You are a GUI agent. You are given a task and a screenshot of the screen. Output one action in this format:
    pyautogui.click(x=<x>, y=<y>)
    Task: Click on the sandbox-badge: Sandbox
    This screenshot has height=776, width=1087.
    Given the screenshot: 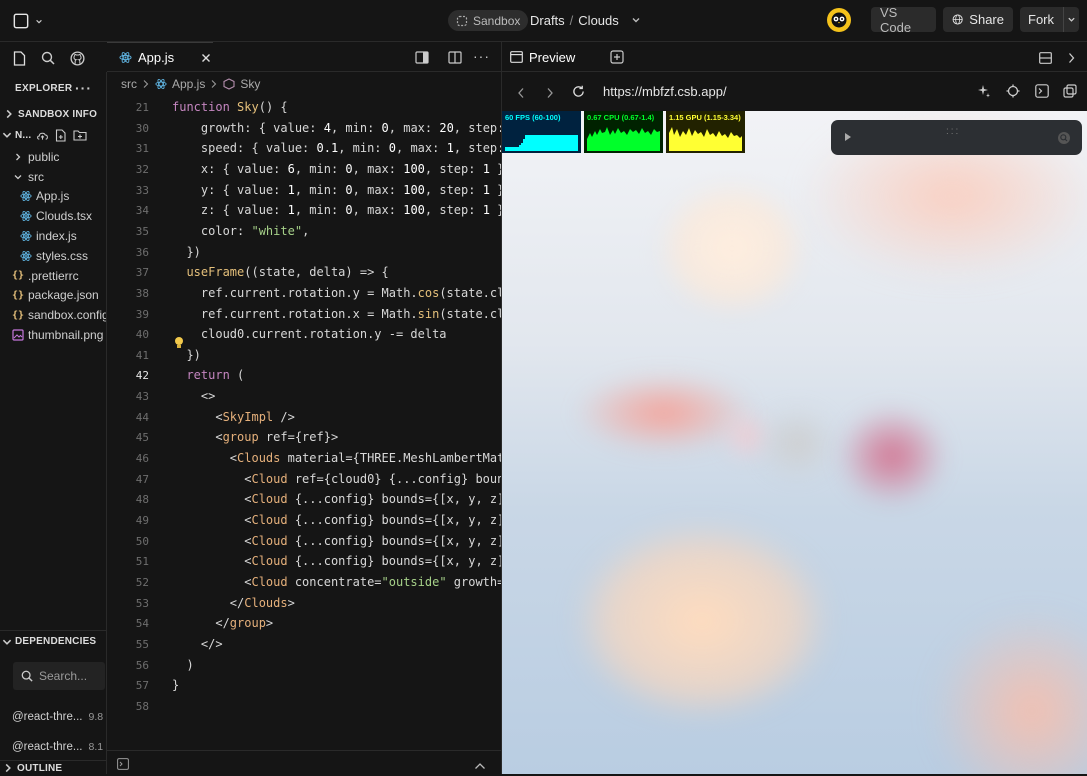 What is the action you would take?
    pyautogui.click(x=488, y=20)
    